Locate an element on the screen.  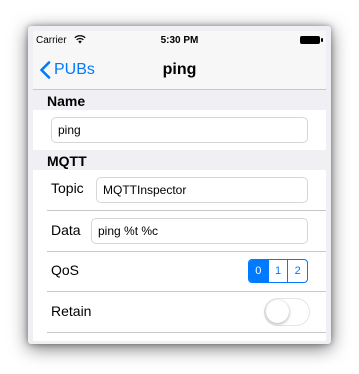
name-field: ping is located at coordinates (179, 130).